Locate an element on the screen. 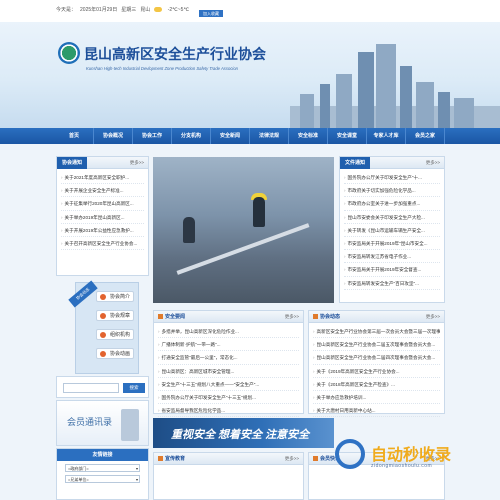 The width and height of the screenshot is (500, 500). association-news-header: 协会动态 更多>> is located at coordinates (376, 317).